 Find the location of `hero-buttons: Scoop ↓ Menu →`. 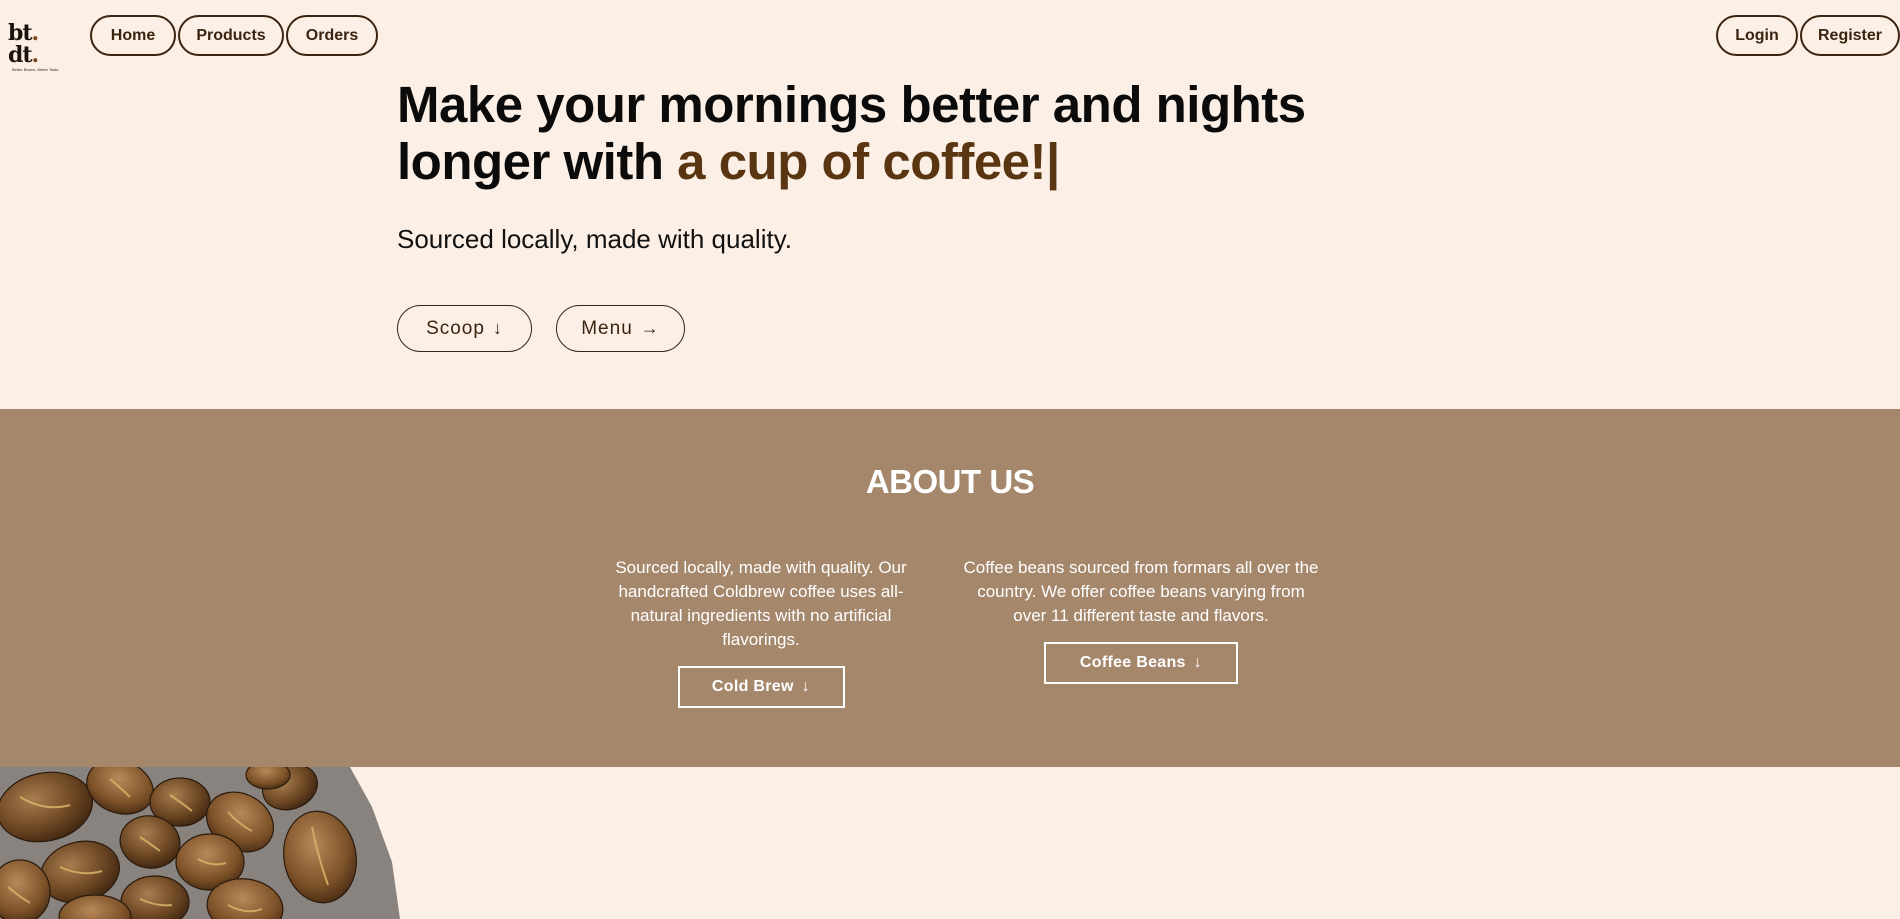

hero-buttons: Scoop ↓ Menu → is located at coordinates (897, 328).